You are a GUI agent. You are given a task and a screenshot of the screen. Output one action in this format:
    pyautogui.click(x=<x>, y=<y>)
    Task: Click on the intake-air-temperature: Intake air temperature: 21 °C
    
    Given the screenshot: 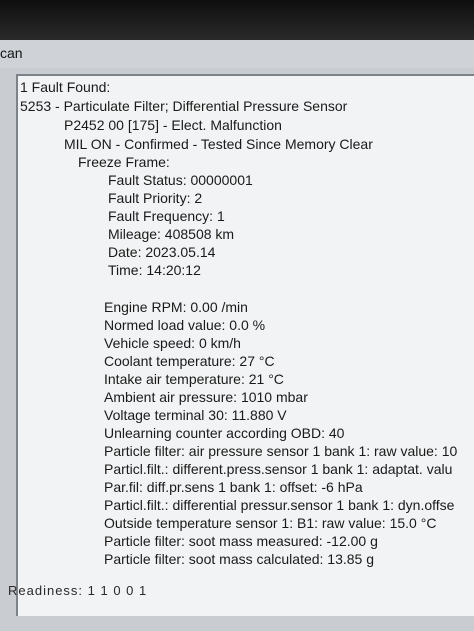 What is the action you would take?
    pyautogui.click(x=194, y=379)
    